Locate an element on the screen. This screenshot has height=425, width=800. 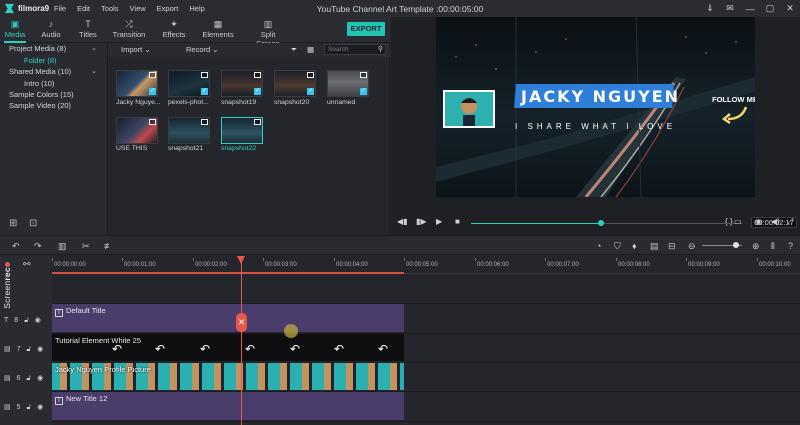
playback-progress is located at coordinates (606, 223).